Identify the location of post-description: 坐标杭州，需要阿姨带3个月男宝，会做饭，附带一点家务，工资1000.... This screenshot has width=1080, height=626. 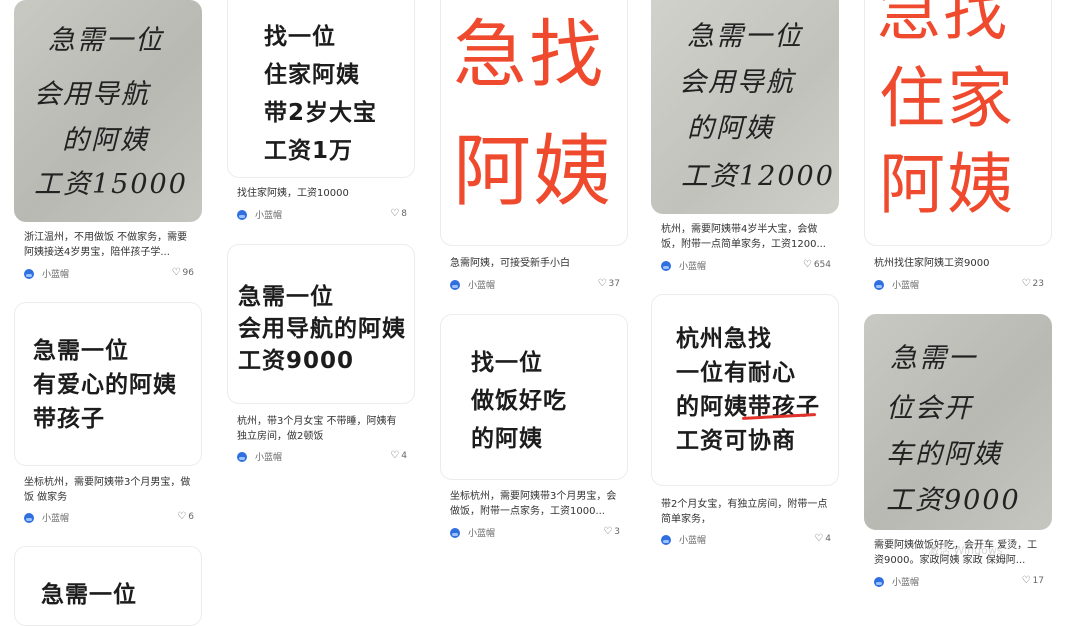
(534, 504).